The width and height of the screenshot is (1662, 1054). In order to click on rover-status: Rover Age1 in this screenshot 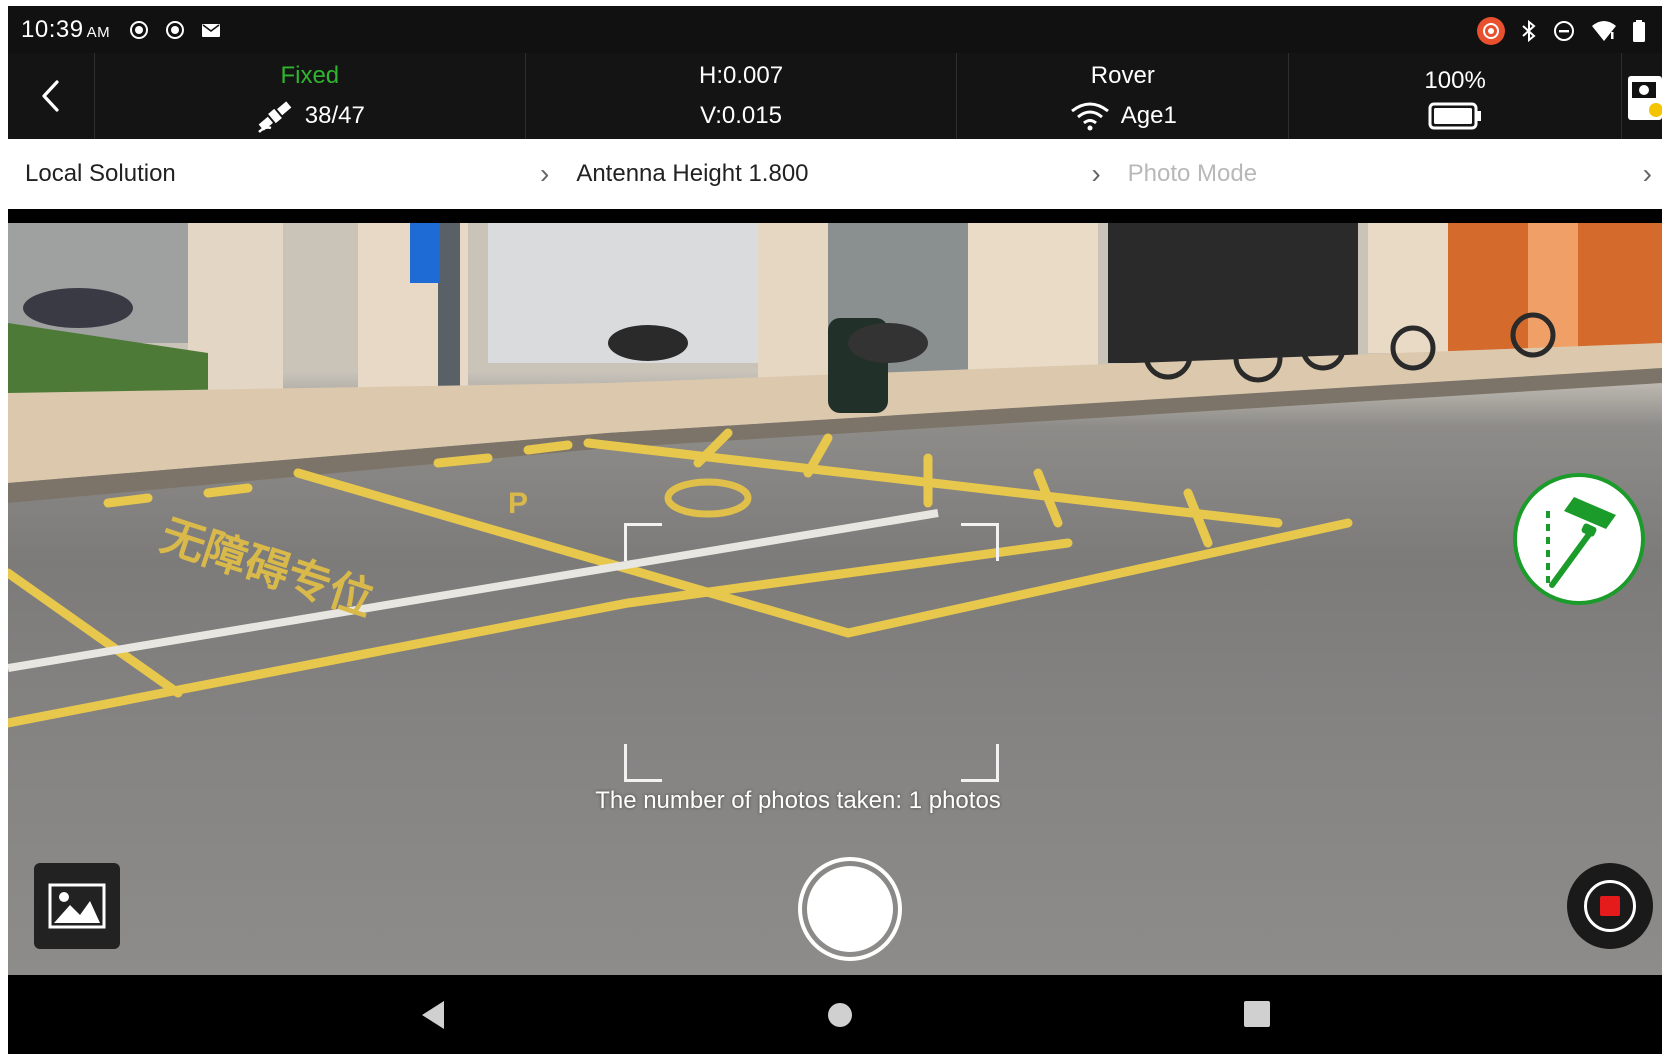, I will do `click(1123, 96)`.